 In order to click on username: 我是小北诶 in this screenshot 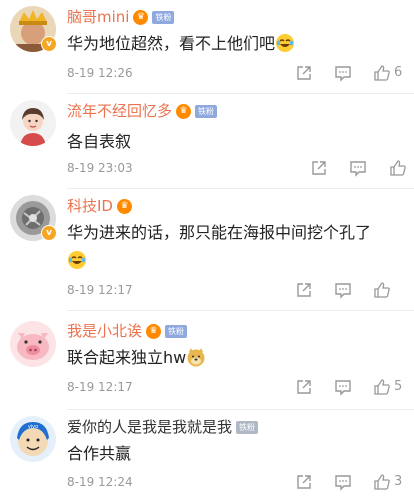, I will do `click(104, 331)`.